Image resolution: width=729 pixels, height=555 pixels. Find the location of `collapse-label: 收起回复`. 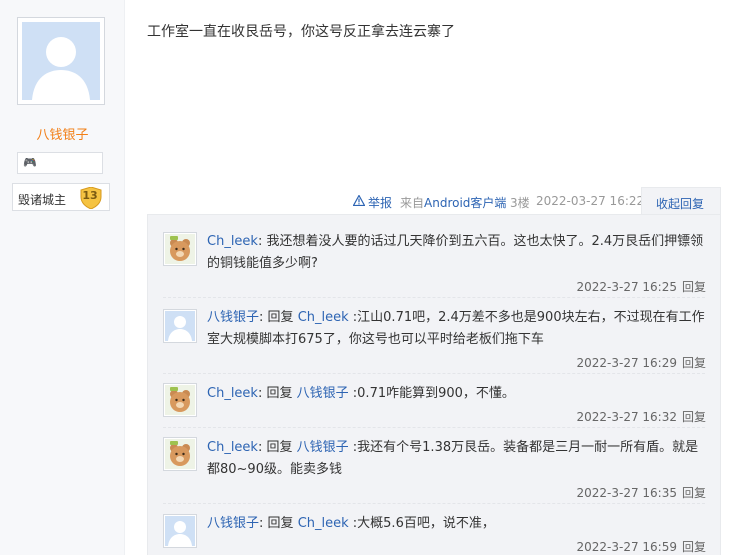

collapse-label: 收起回复 is located at coordinates (680, 204).